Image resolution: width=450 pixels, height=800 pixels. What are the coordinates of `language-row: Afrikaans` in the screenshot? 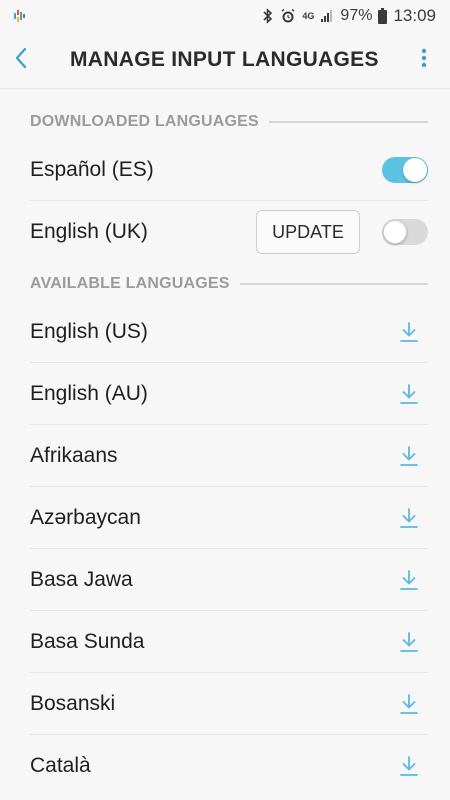 It's located at (229, 456).